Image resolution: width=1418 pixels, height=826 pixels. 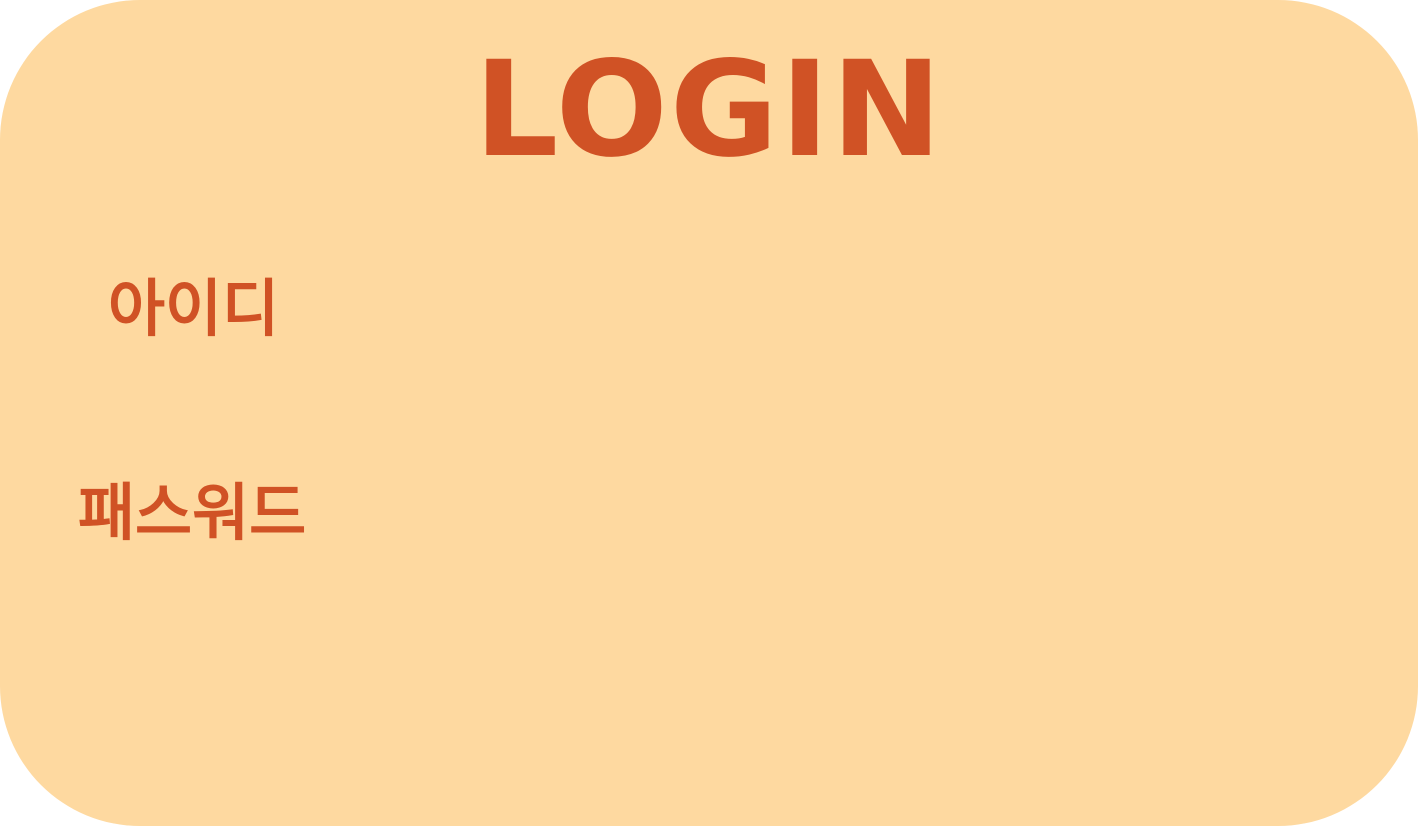 I want to click on password-label: 패스워드, so click(x=192, y=512).